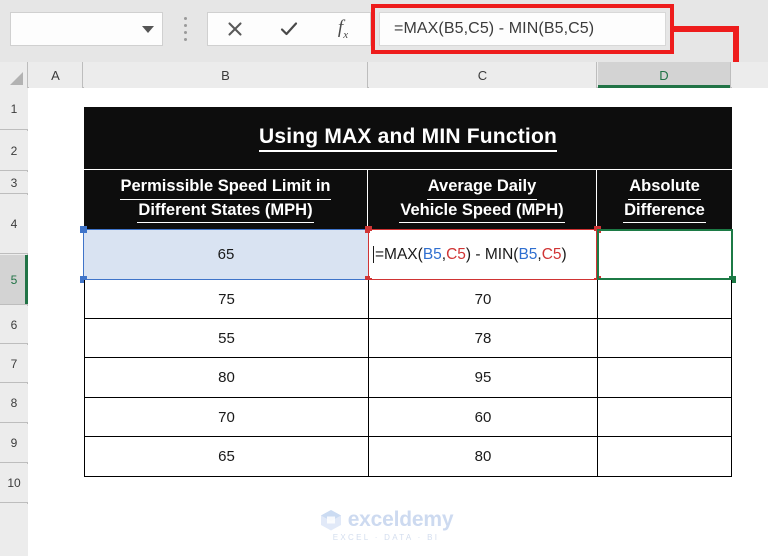 The height and width of the screenshot is (556, 768). What do you see at coordinates (14, 151) in the screenshot?
I see `row-header-2: 2` at bounding box center [14, 151].